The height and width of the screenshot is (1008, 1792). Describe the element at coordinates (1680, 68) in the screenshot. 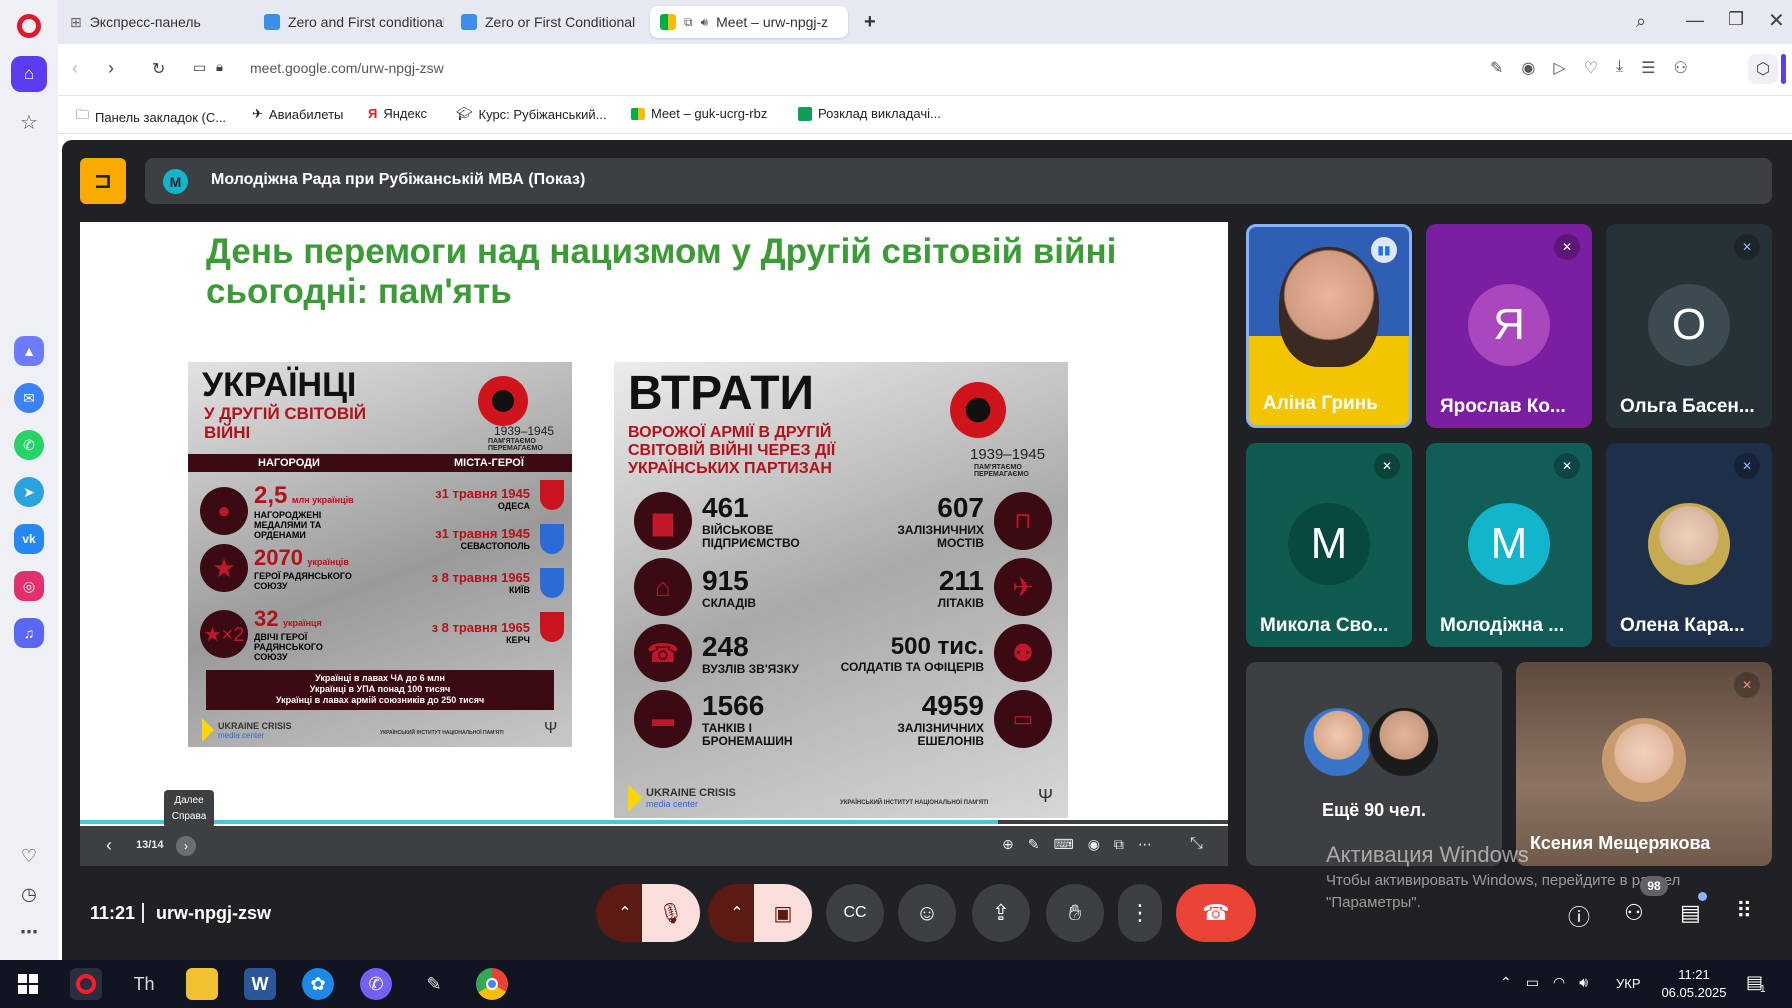

I see `profile-icon: ⚇` at that location.